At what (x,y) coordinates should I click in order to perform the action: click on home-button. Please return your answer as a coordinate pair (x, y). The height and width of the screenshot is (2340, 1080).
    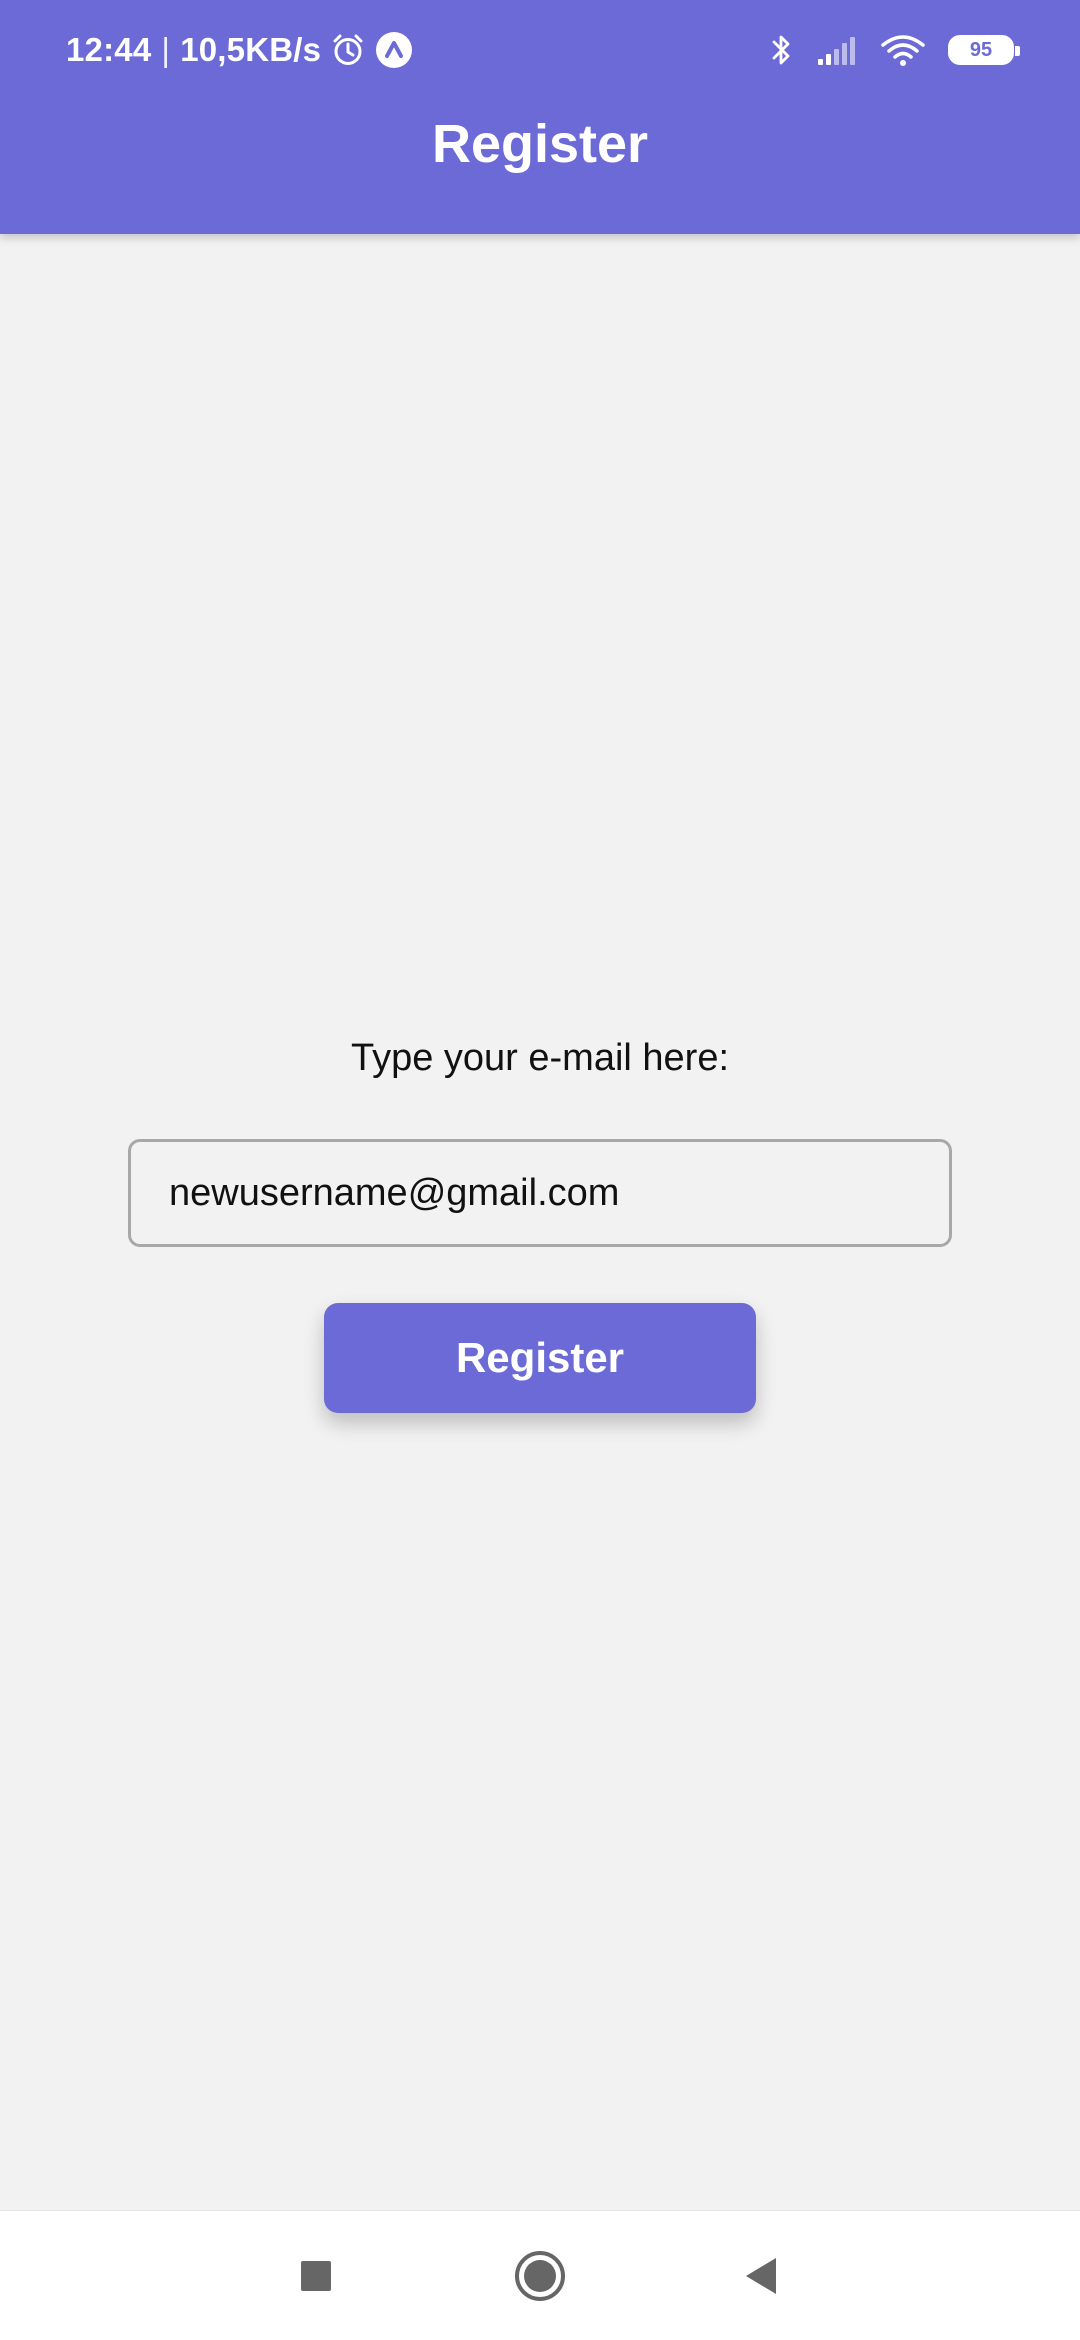
    Looking at the image, I should click on (540, 2276).